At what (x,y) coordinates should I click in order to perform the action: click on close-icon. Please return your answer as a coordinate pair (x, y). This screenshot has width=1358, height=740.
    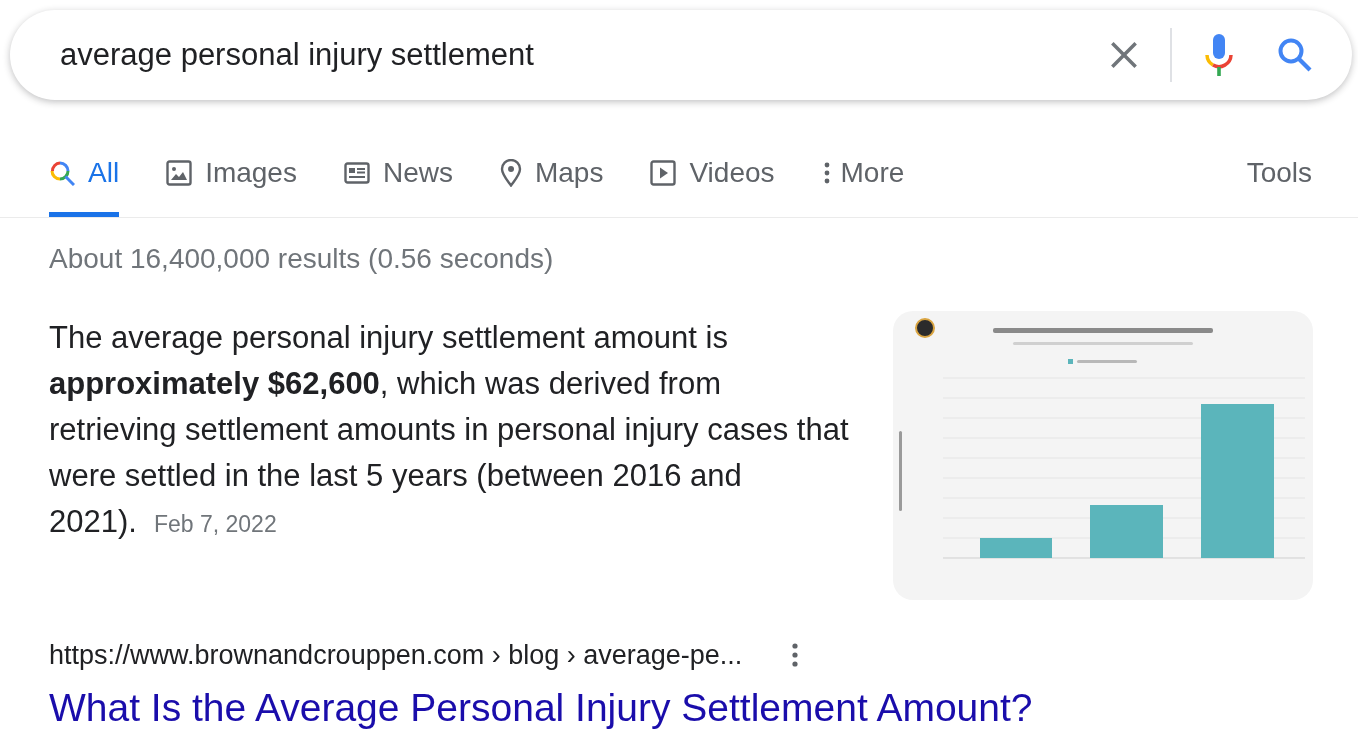
    Looking at the image, I should click on (1124, 55).